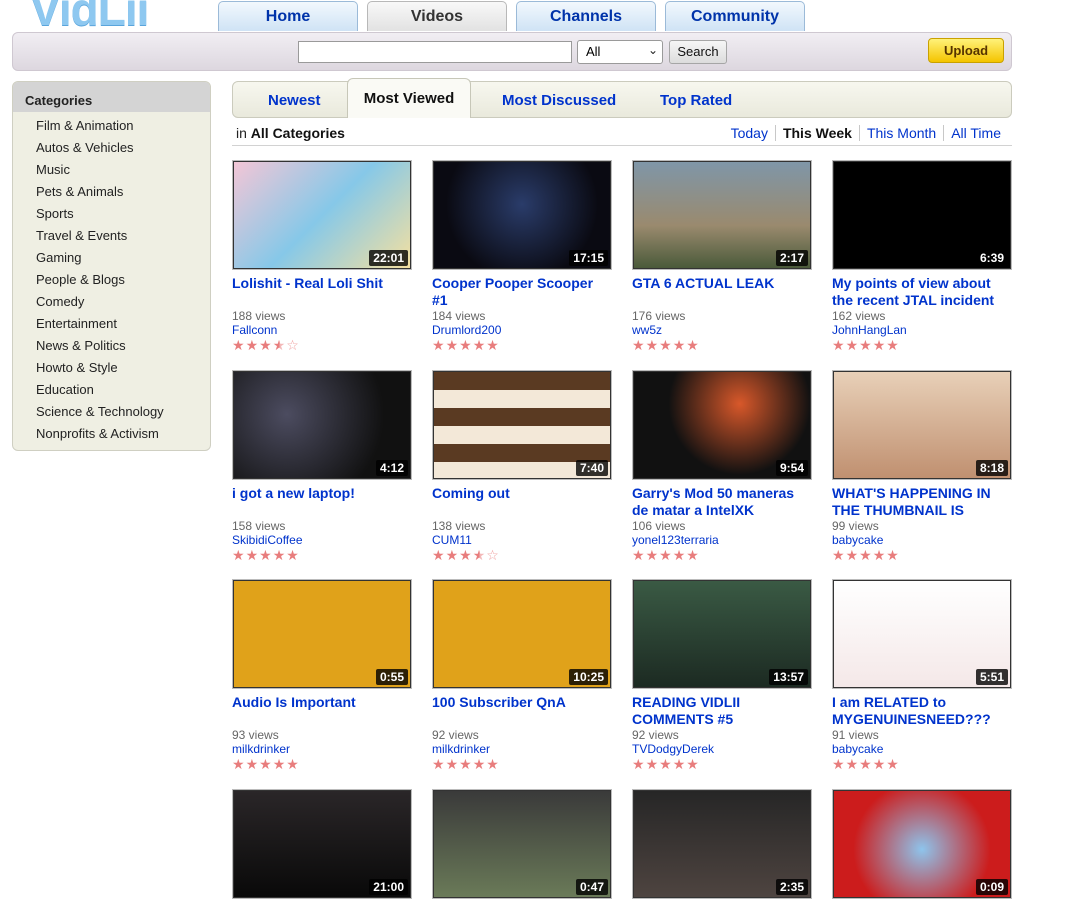  I want to click on sidebar-item-category: People & Blogs, so click(111, 280).